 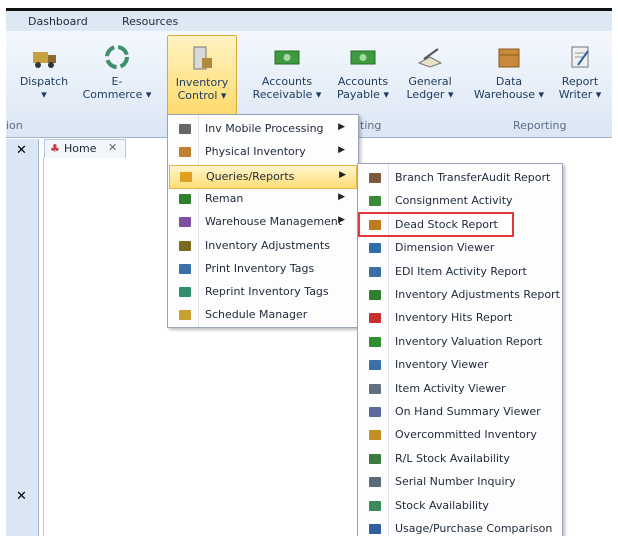 What do you see at coordinates (202, 78) in the screenshot?
I see `inventory-control-button: Inventory Control ▾` at bounding box center [202, 78].